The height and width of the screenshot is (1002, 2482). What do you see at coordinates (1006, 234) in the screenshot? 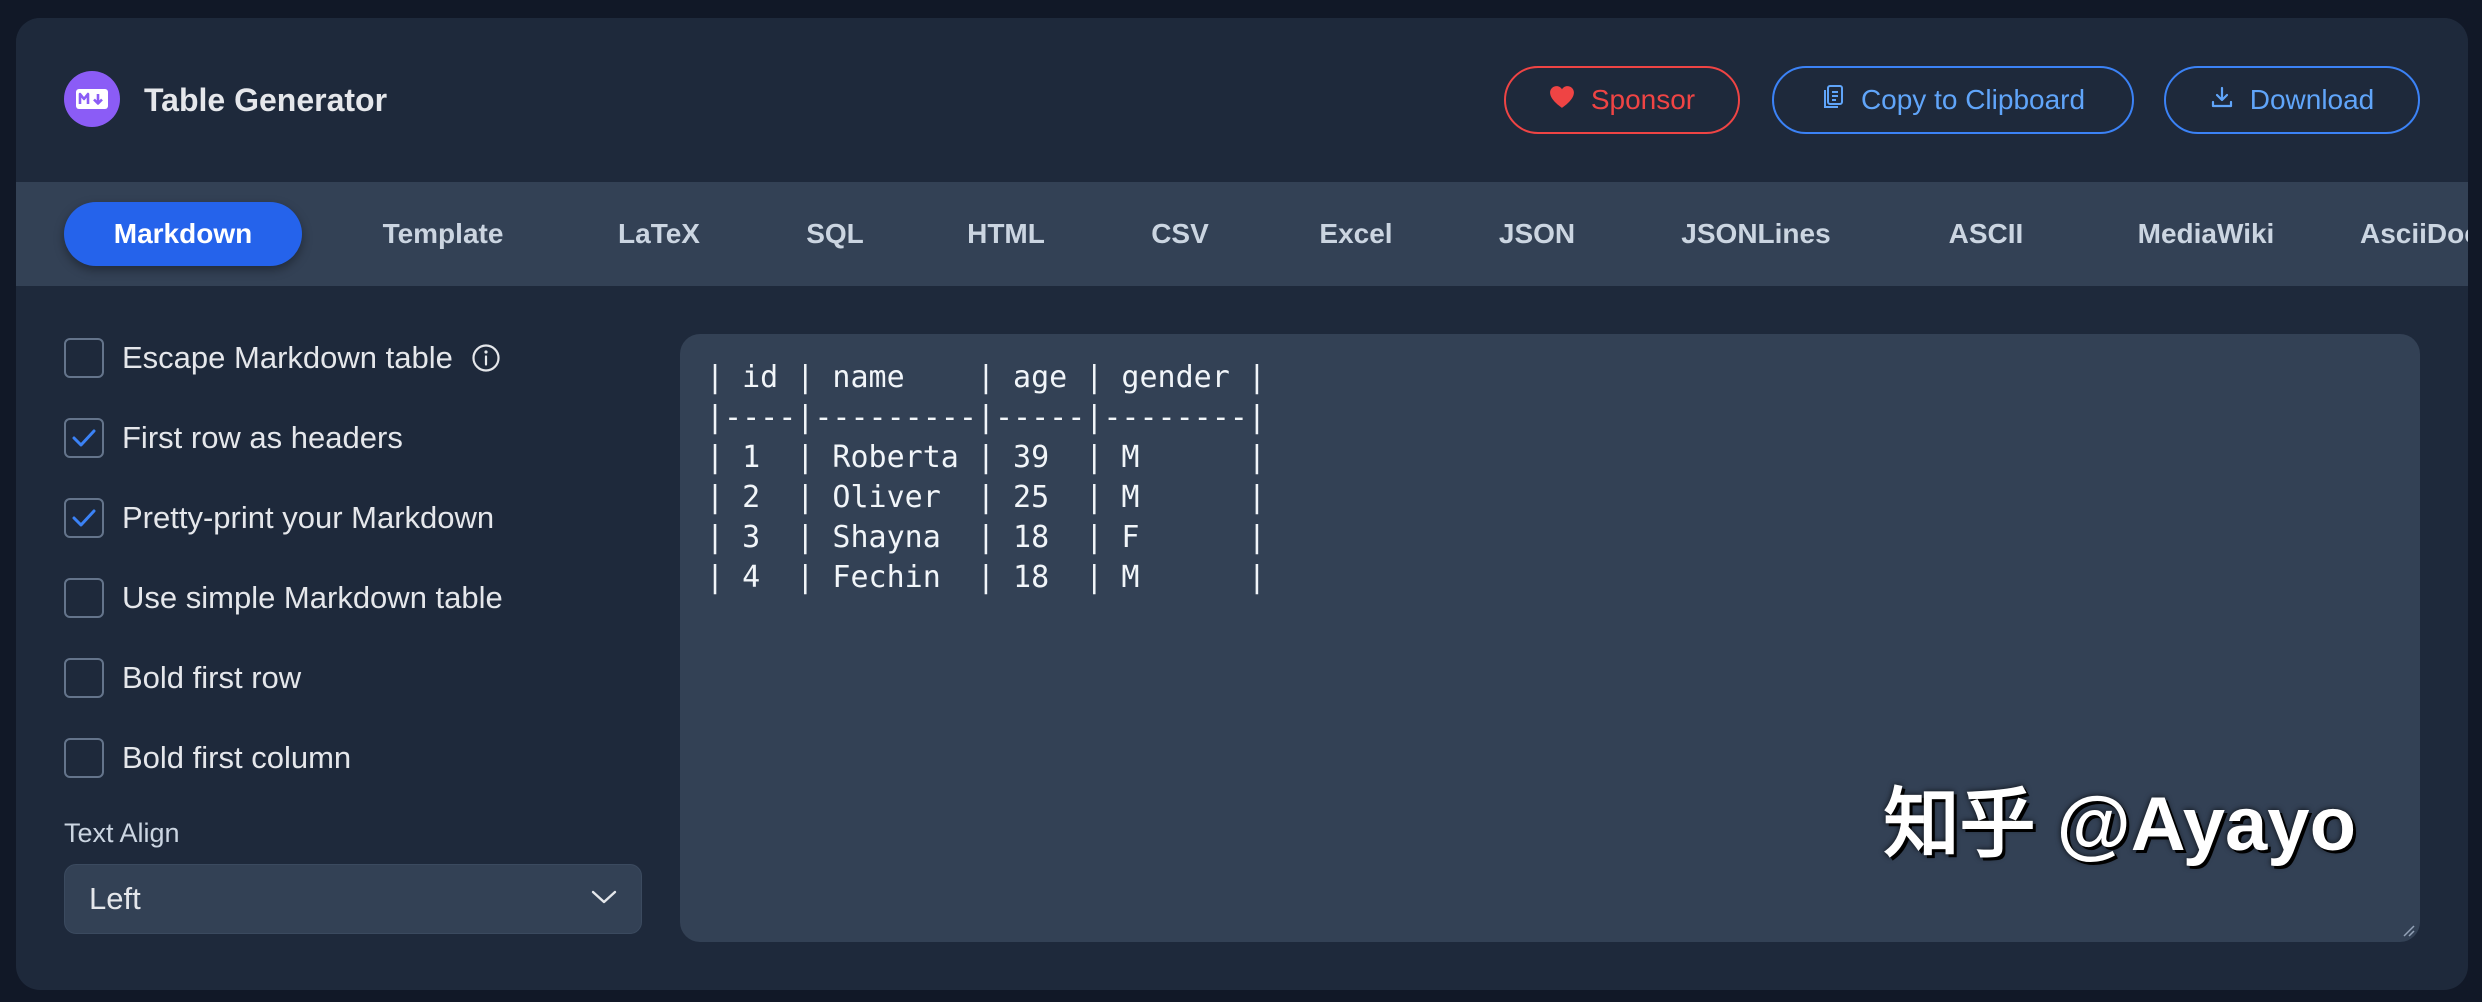
I see `tab-html: HTML` at bounding box center [1006, 234].